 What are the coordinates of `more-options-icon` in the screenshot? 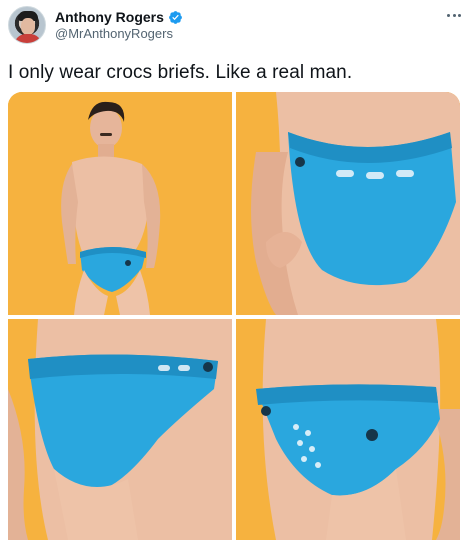 It's located at (454, 15).